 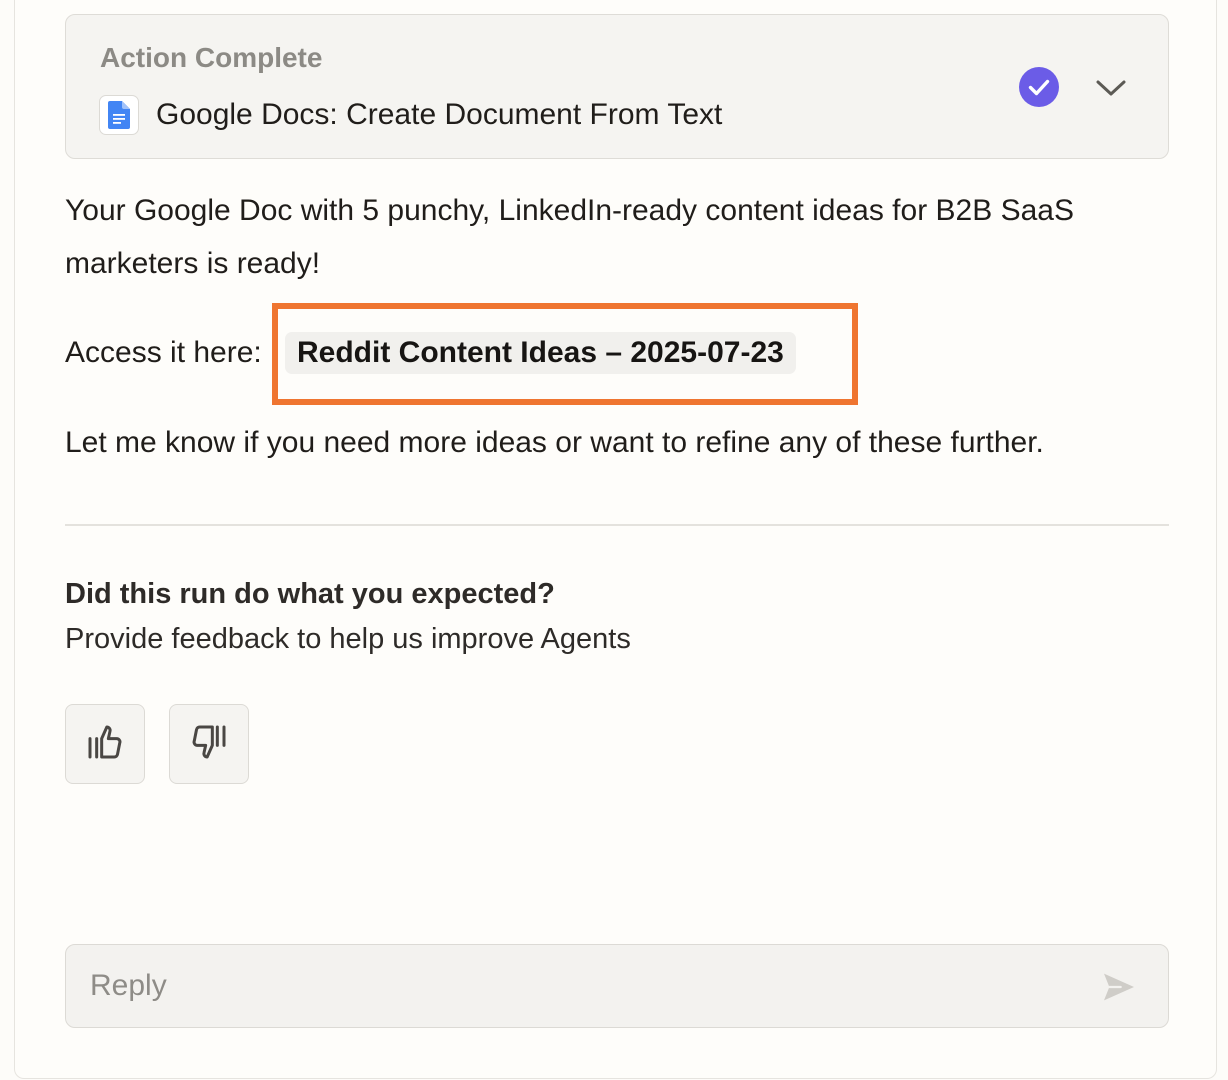 I want to click on google-docs-icon, so click(x=119, y=115).